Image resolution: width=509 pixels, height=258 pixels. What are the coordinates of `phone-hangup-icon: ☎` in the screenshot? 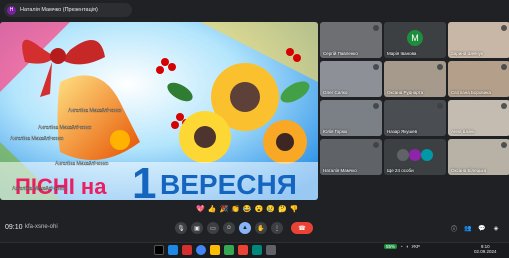 It's located at (302, 228).